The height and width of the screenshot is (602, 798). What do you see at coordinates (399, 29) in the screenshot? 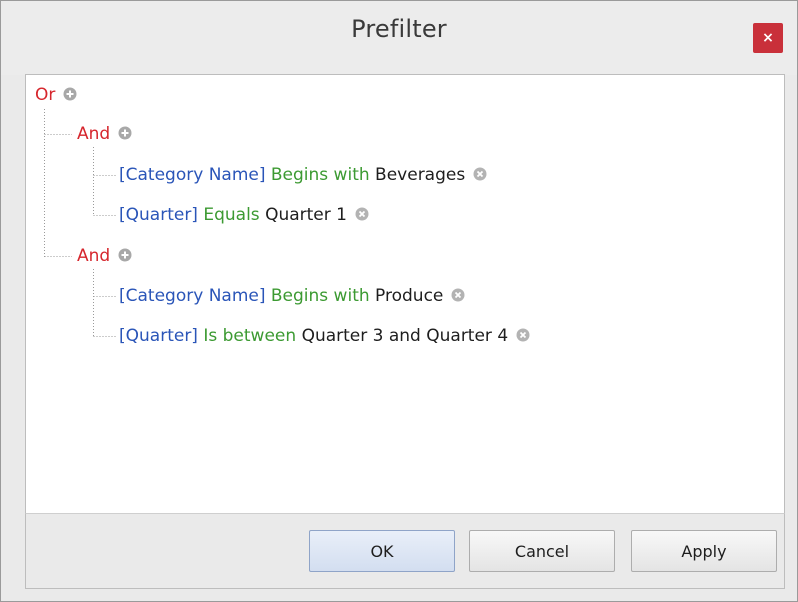
I see `dialog-title: Prefilter` at bounding box center [399, 29].